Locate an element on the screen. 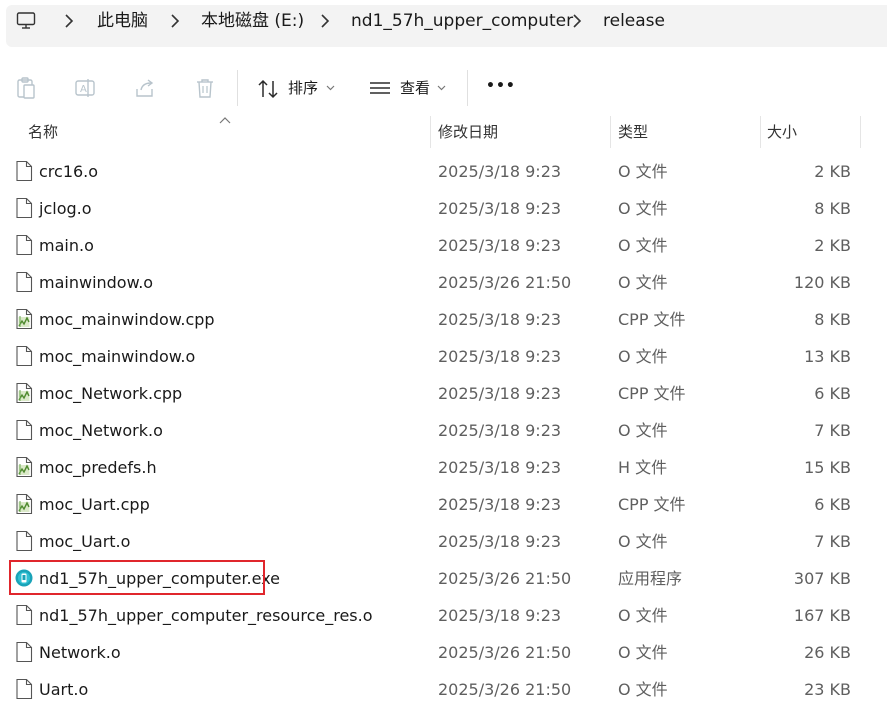  breadcrumb-this-pc: 此电脑 is located at coordinates (122, 21).